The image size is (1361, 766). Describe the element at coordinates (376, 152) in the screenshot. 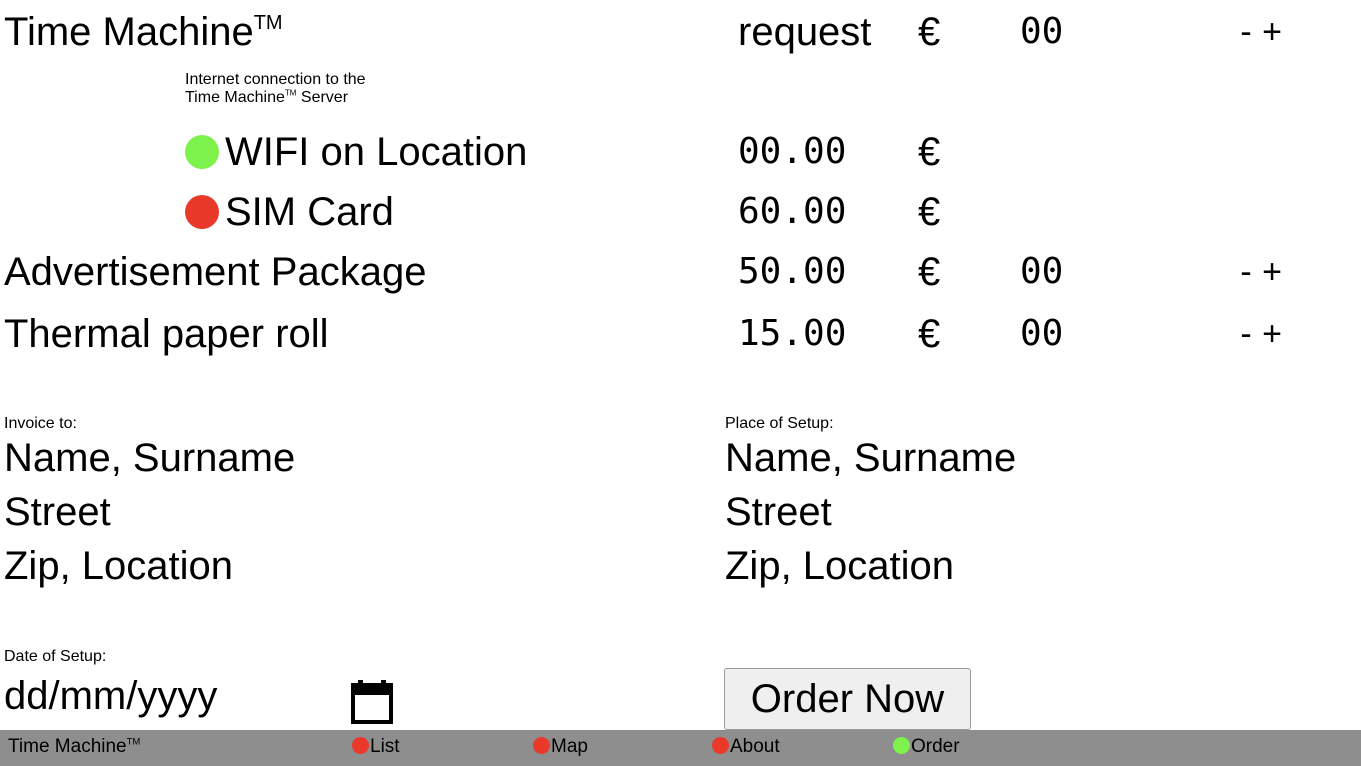

I see `connection-option-wifi-label: WIFI on Location` at that location.